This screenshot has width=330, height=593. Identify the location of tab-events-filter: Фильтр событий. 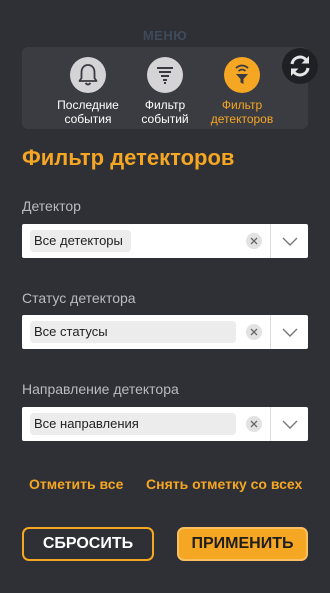
(165, 91).